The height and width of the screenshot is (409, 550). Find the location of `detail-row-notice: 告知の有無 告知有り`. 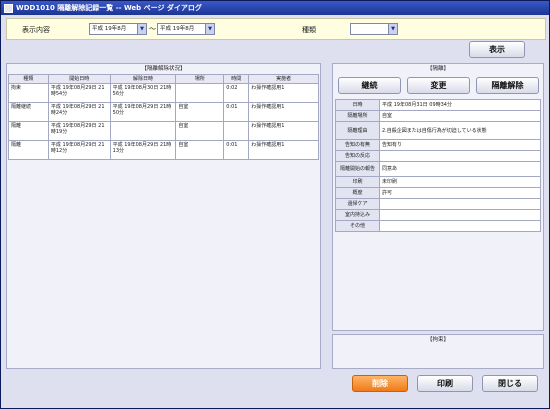

detail-row-notice: 告知の有無 告知有り is located at coordinates (438, 145).